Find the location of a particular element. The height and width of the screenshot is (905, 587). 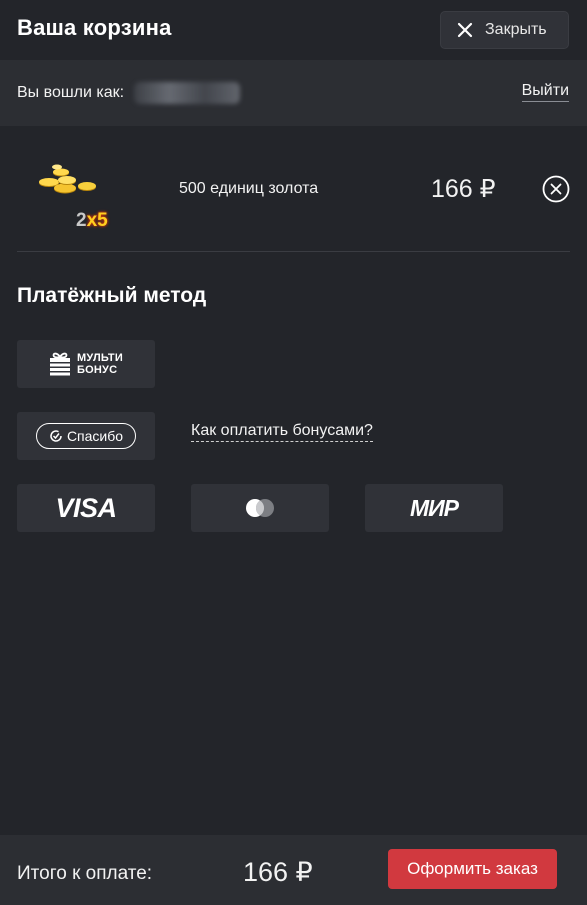

multiplier-x: x5 is located at coordinates (97, 220).